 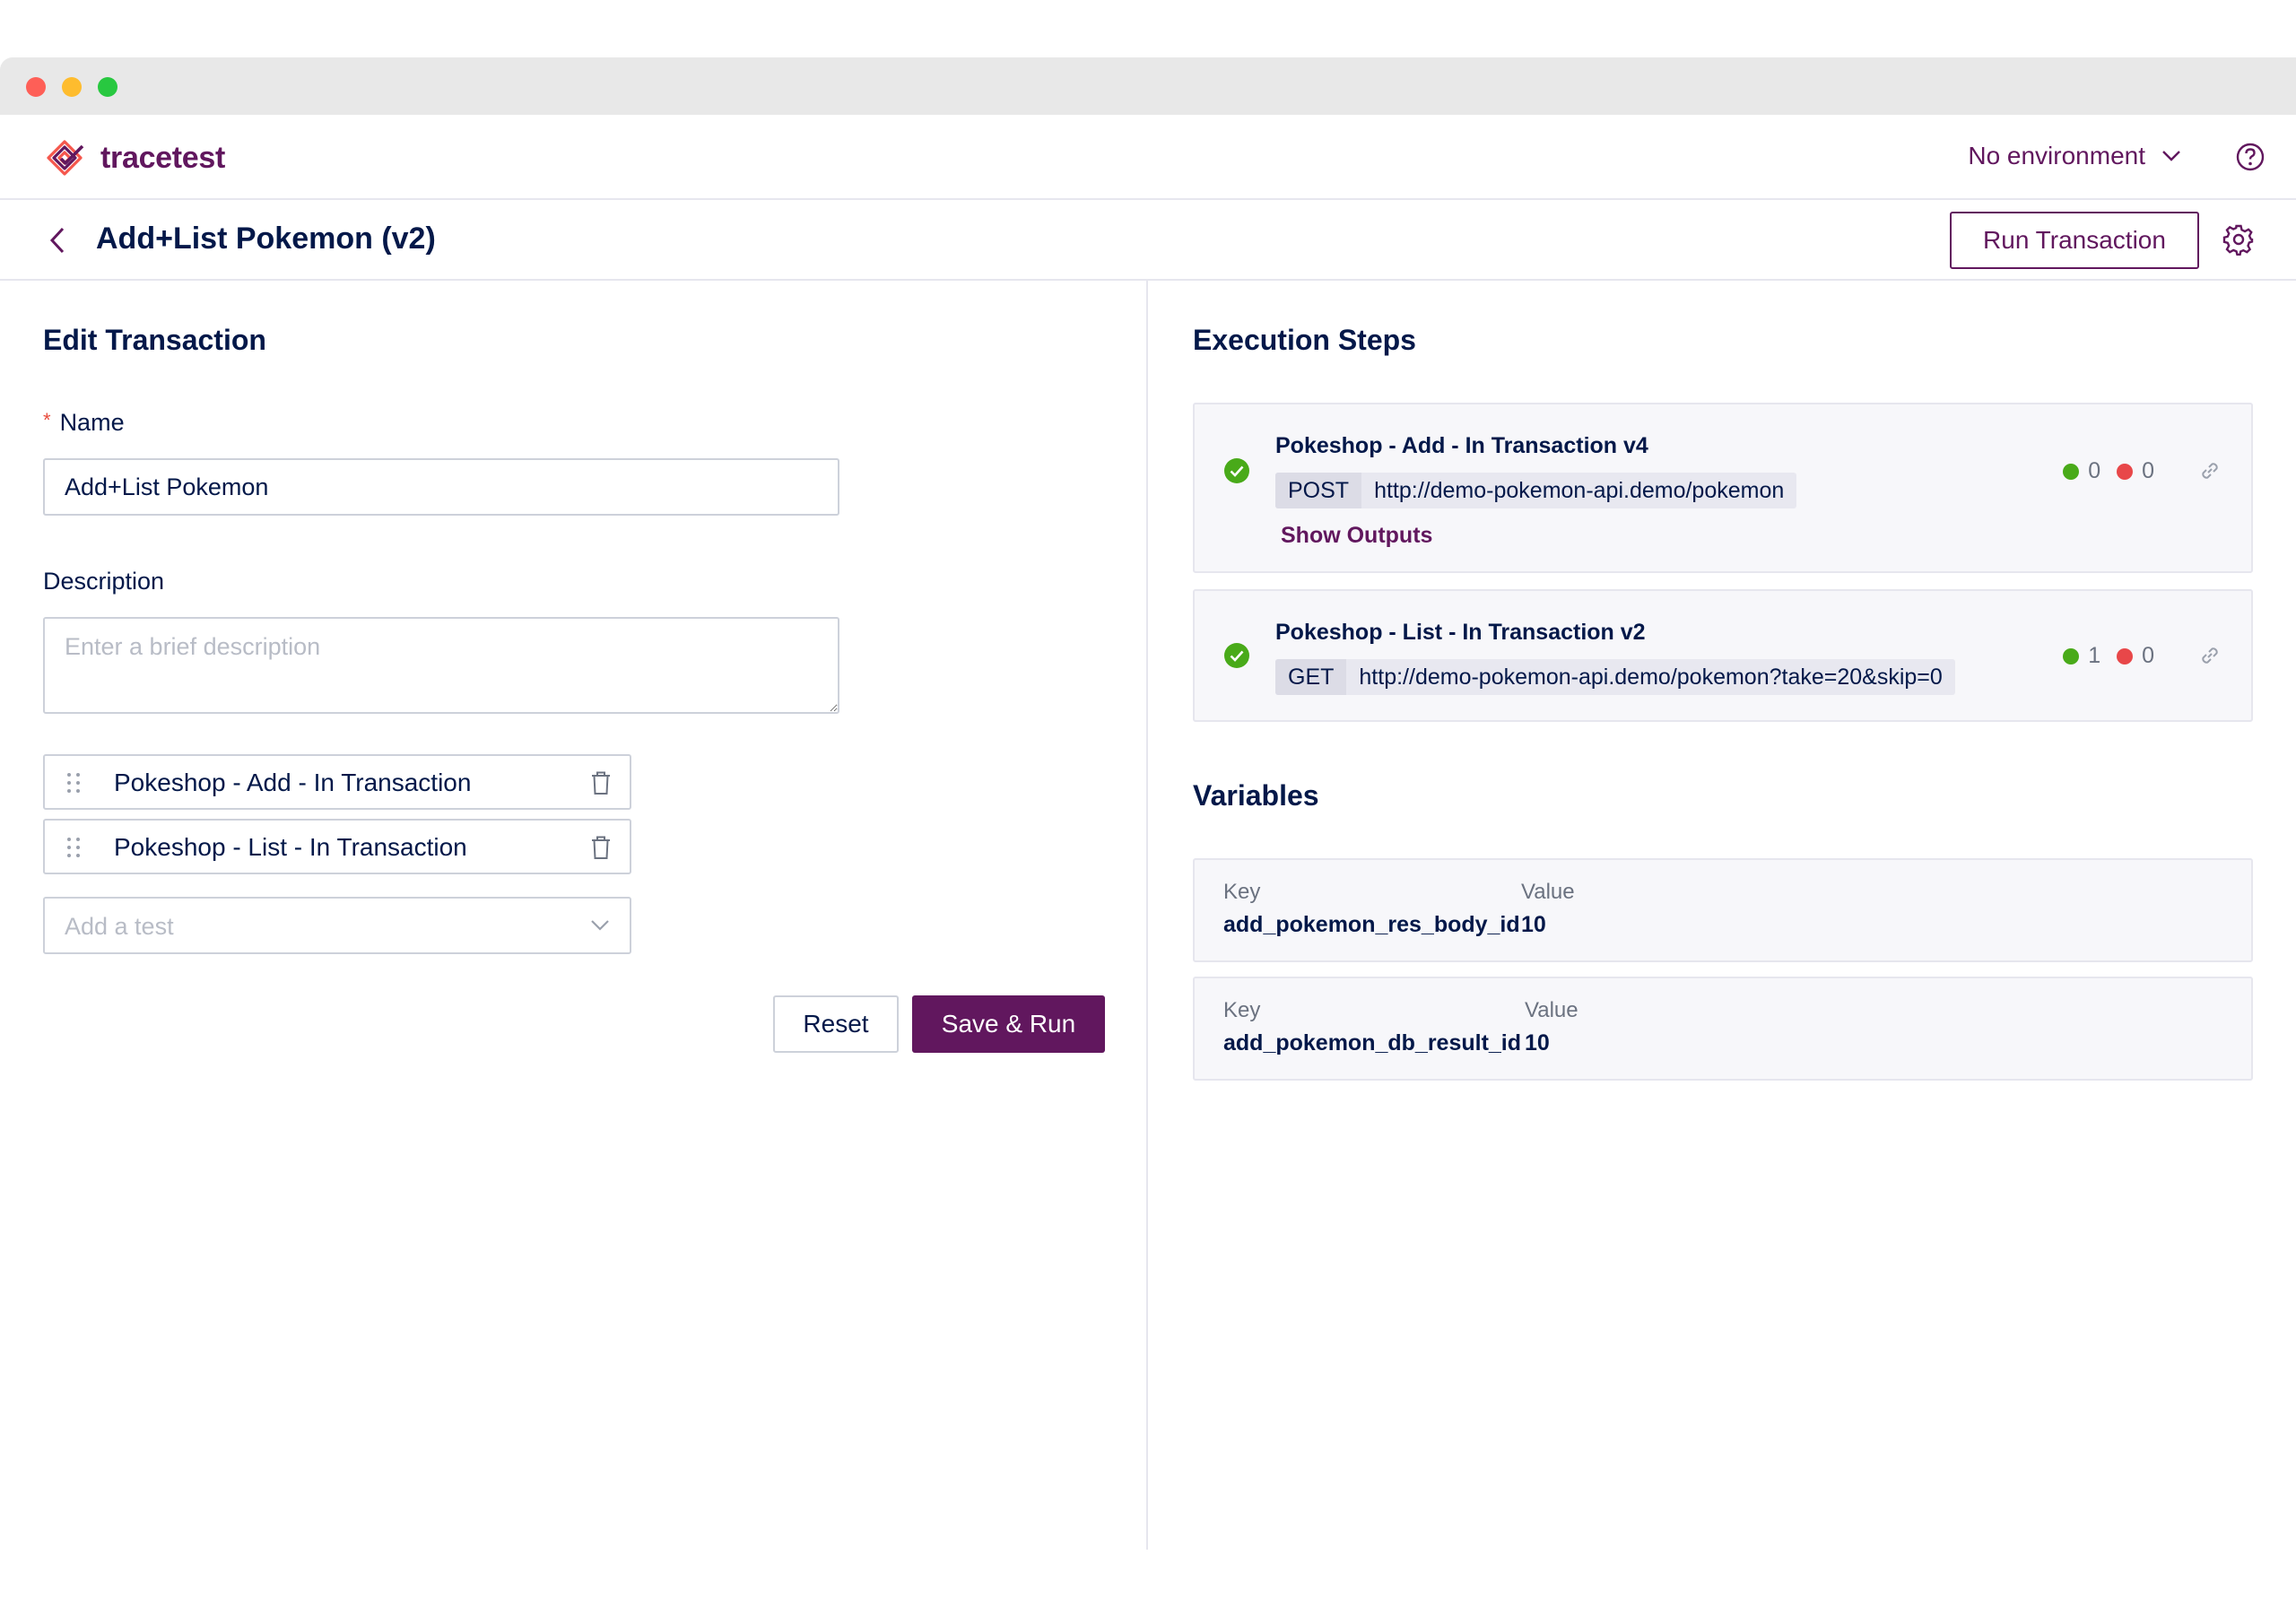 I want to click on test-list-item: Pokeshop - List - In Transaction, so click(x=337, y=847).